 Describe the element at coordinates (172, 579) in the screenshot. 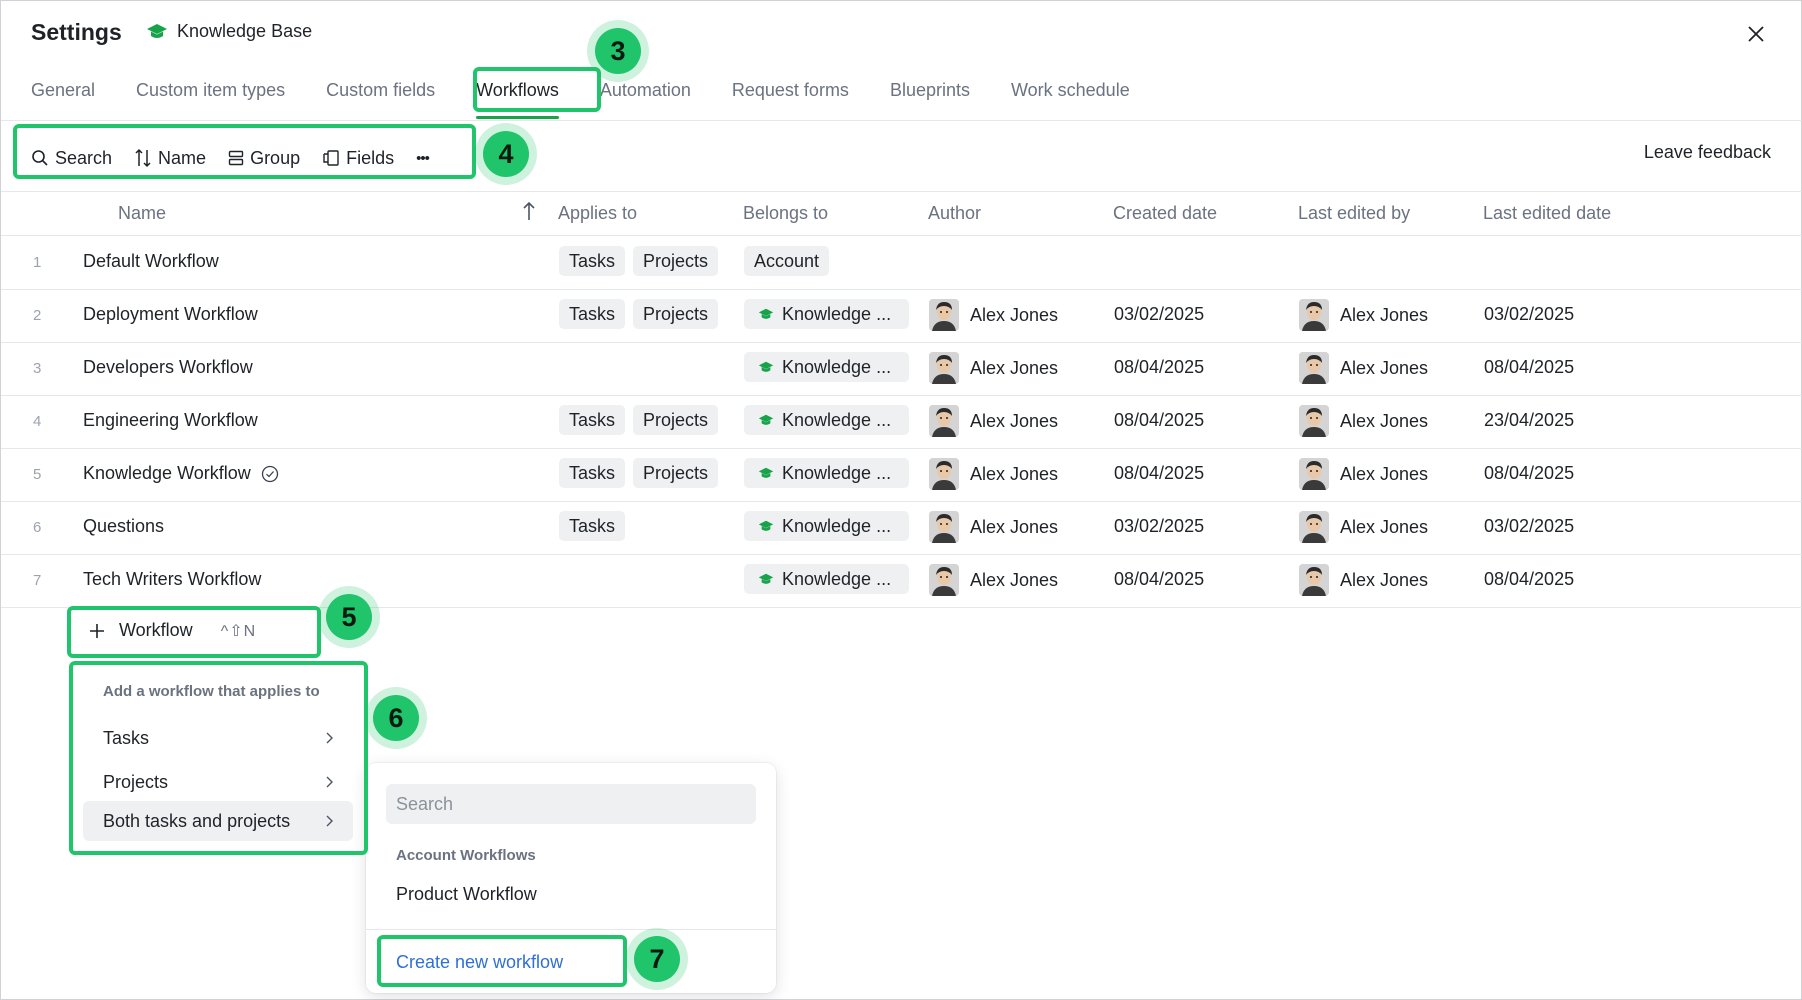

I see `workflow-name: Tech Writers Workflow` at that location.